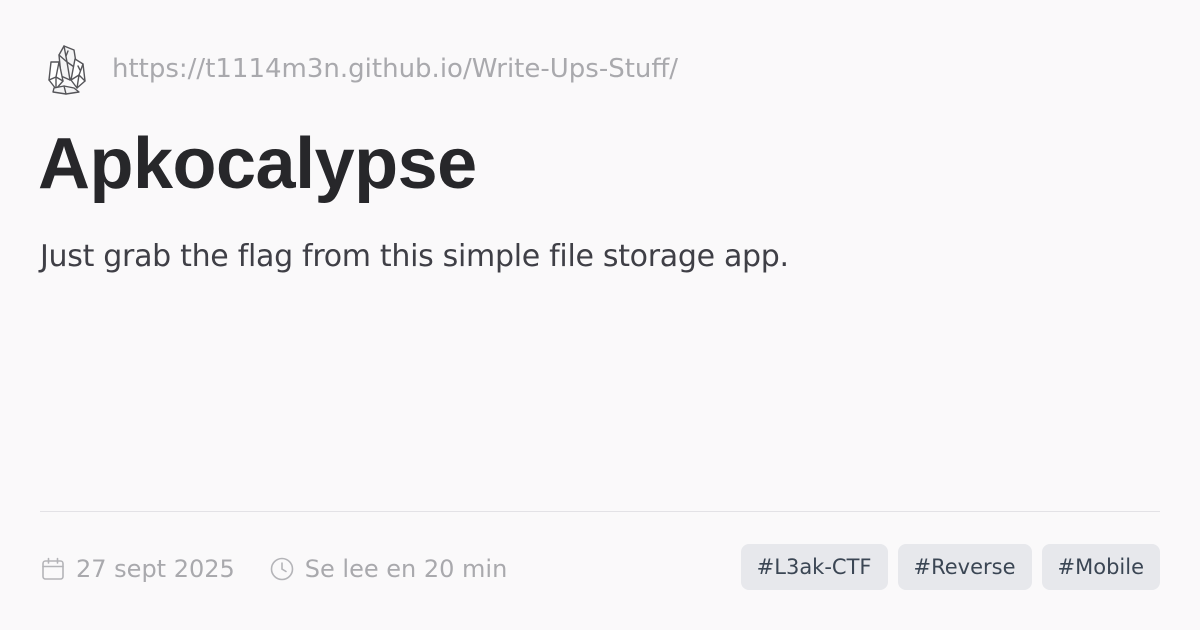  Describe the element at coordinates (53, 568) in the screenshot. I see `calendar-icon` at that location.